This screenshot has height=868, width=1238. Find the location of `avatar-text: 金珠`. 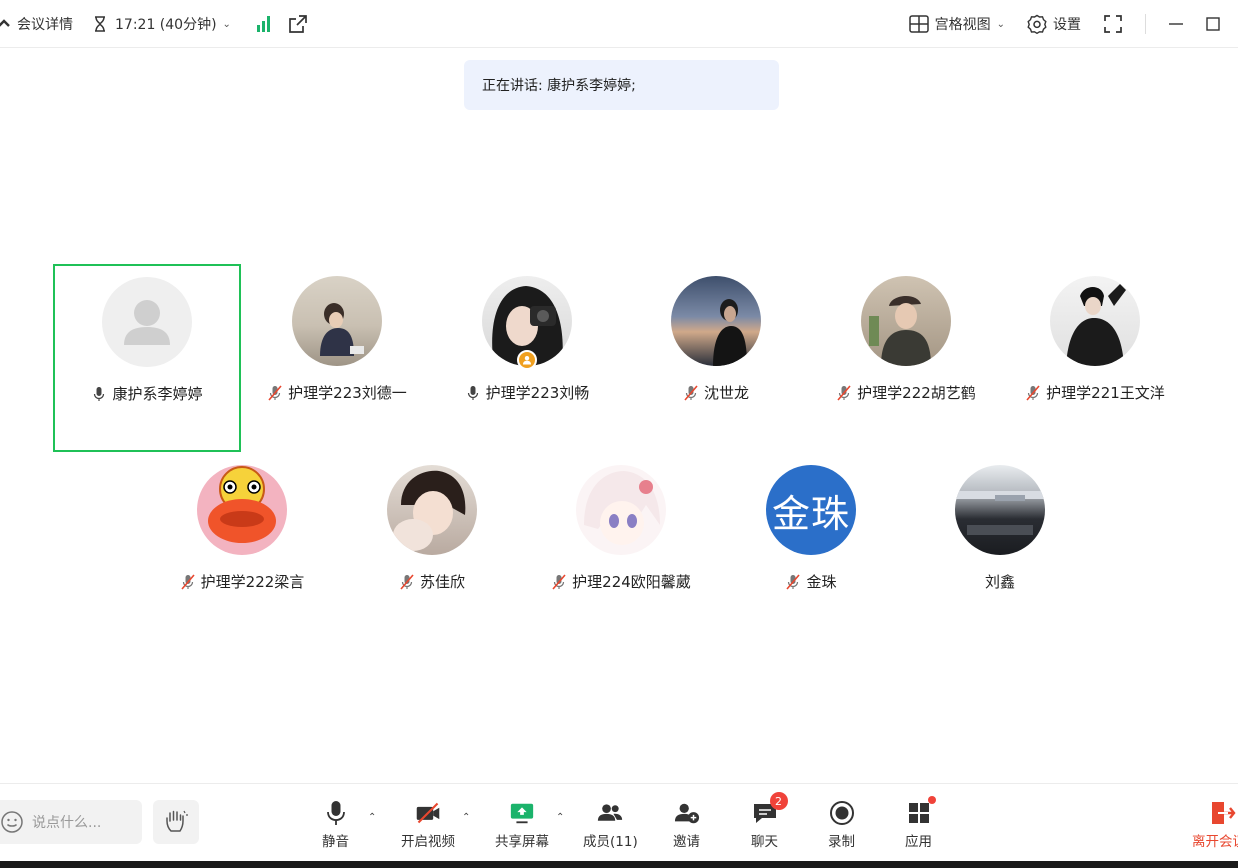

avatar-text: 金珠 is located at coordinates (811, 510).